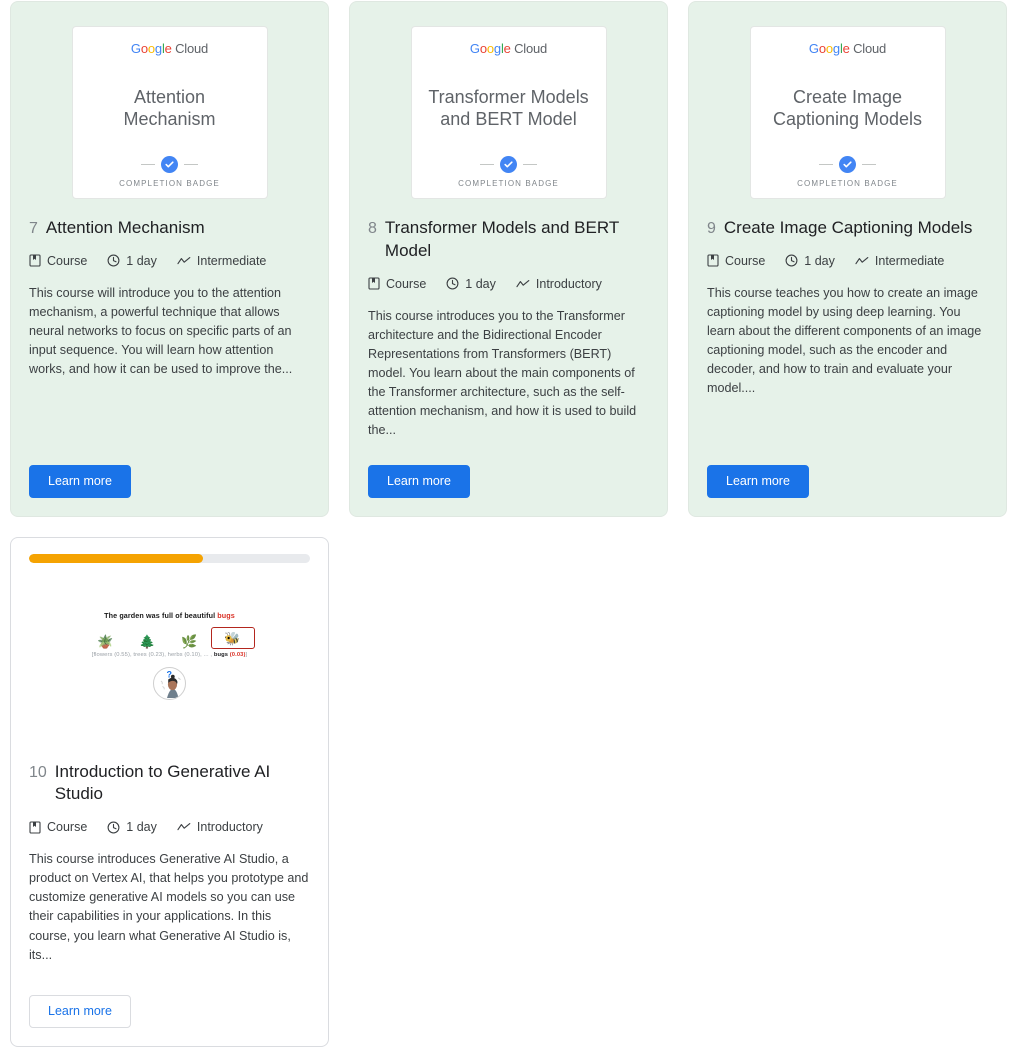 The height and width of the screenshot is (1047, 1019). What do you see at coordinates (161, 616) in the screenshot?
I see `thumbnail-caption-text: The garden was full of beautiful` at bounding box center [161, 616].